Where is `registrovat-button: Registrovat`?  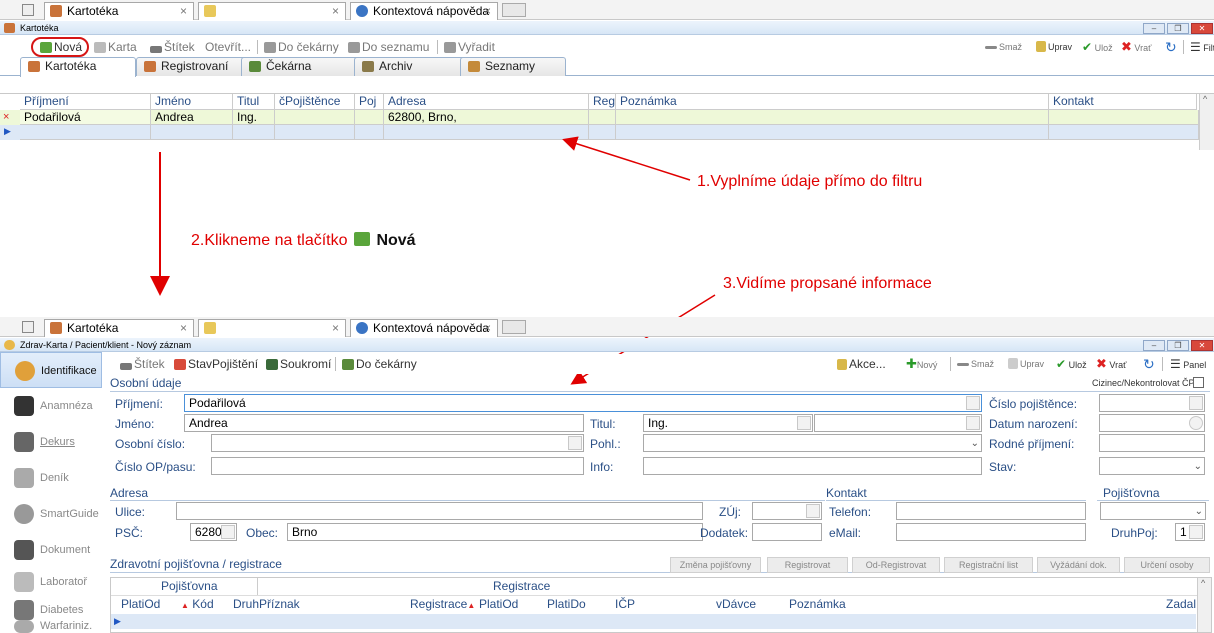 registrovat-button: Registrovat is located at coordinates (807, 565).